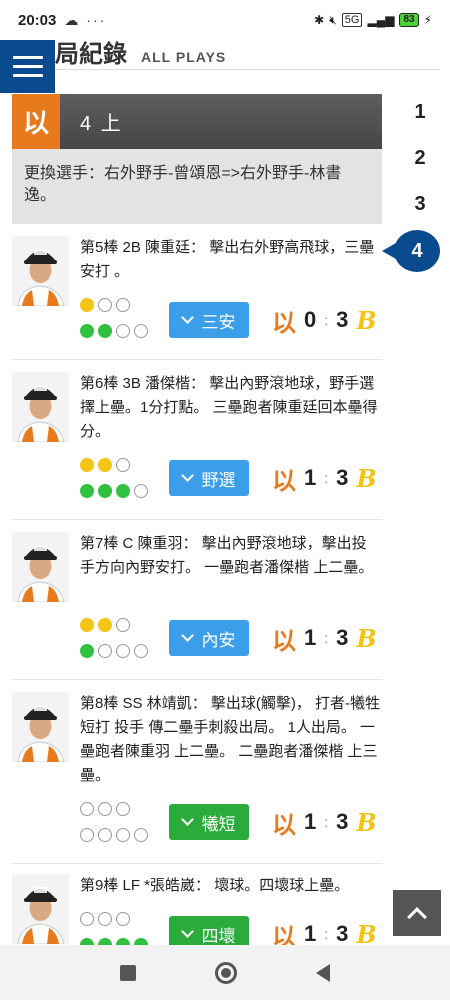 Image resolution: width=450 pixels, height=1000 pixels. I want to click on play-result-label: 內安, so click(218, 640).